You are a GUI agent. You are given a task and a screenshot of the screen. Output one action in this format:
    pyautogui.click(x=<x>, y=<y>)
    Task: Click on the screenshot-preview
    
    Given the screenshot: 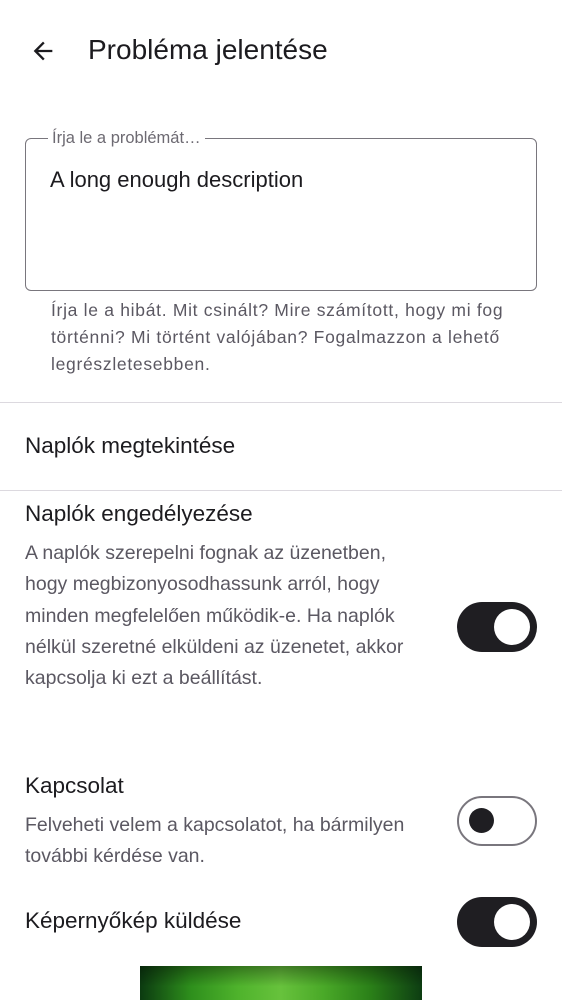 What is the action you would take?
    pyautogui.click(x=281, y=983)
    